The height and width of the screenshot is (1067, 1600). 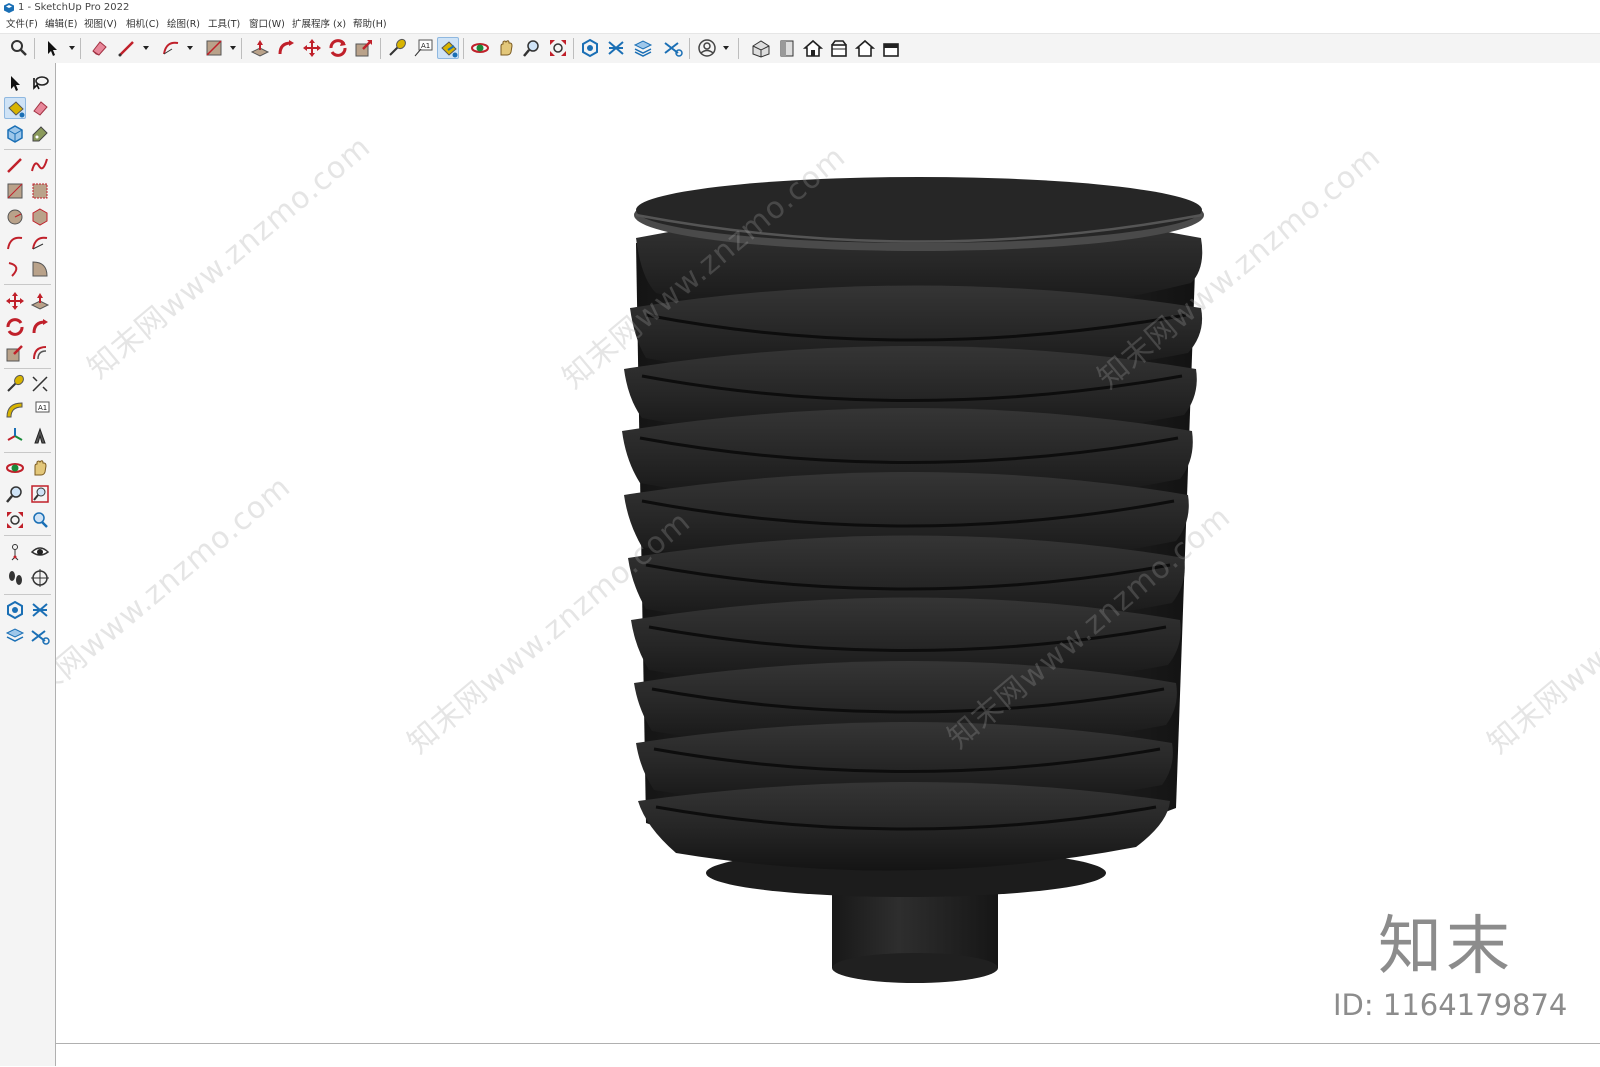 I want to click on menu-help: 帮助(H), so click(x=370, y=24).